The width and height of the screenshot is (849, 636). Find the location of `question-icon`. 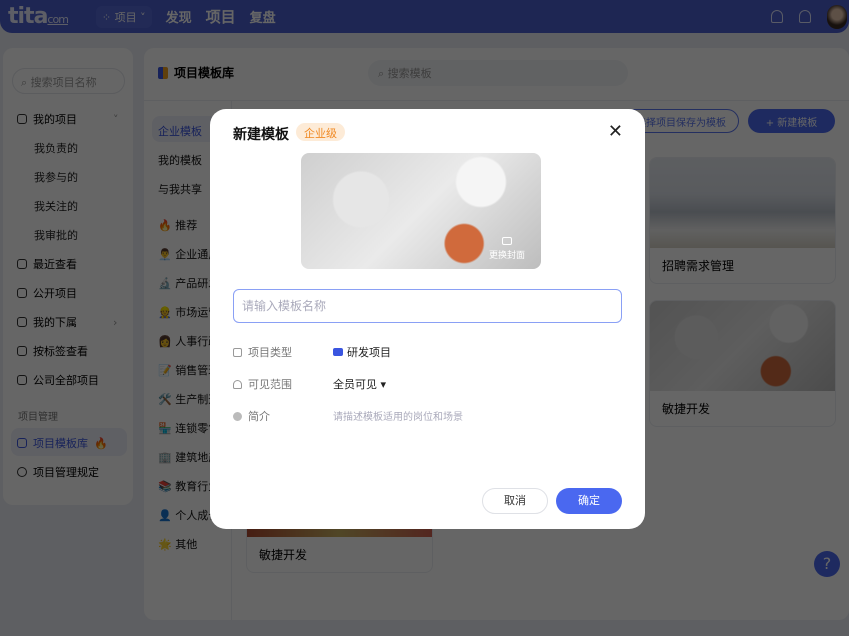

question-icon is located at coordinates (237, 416).